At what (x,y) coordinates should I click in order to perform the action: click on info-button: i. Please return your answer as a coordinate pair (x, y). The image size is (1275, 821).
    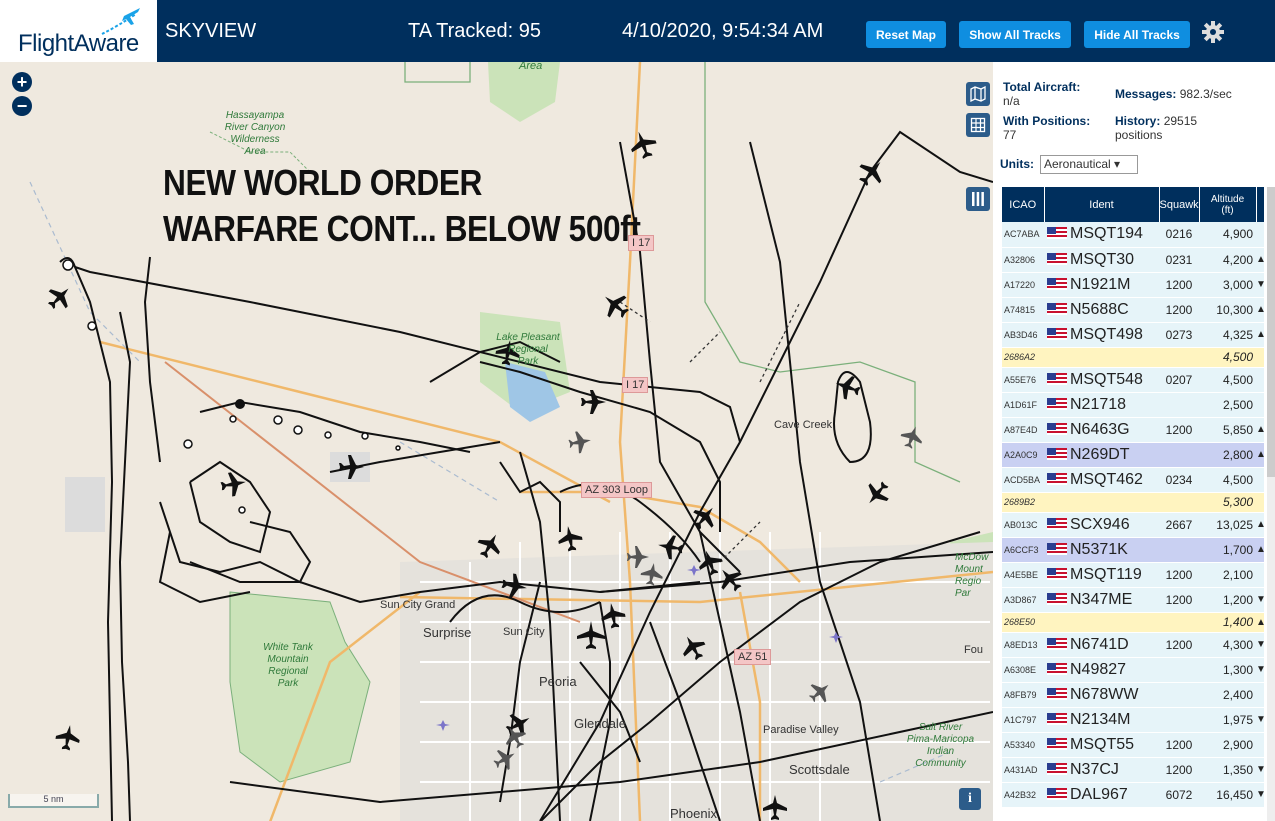
    Looking at the image, I should click on (970, 799).